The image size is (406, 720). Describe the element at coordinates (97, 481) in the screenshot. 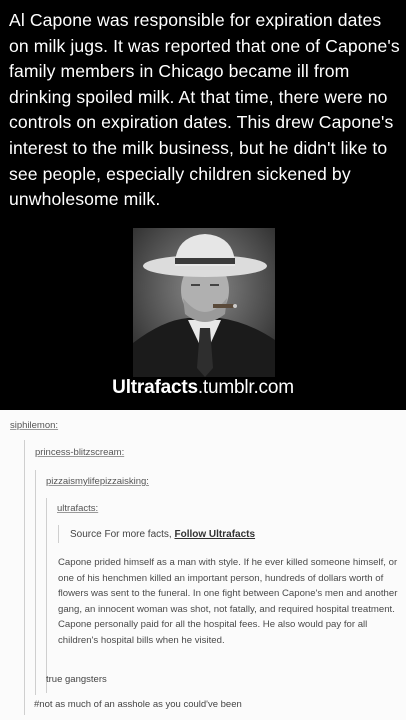

I see `user-pizzaismylifepizzaisking: pizzaismylifepizzaisking:` at that location.